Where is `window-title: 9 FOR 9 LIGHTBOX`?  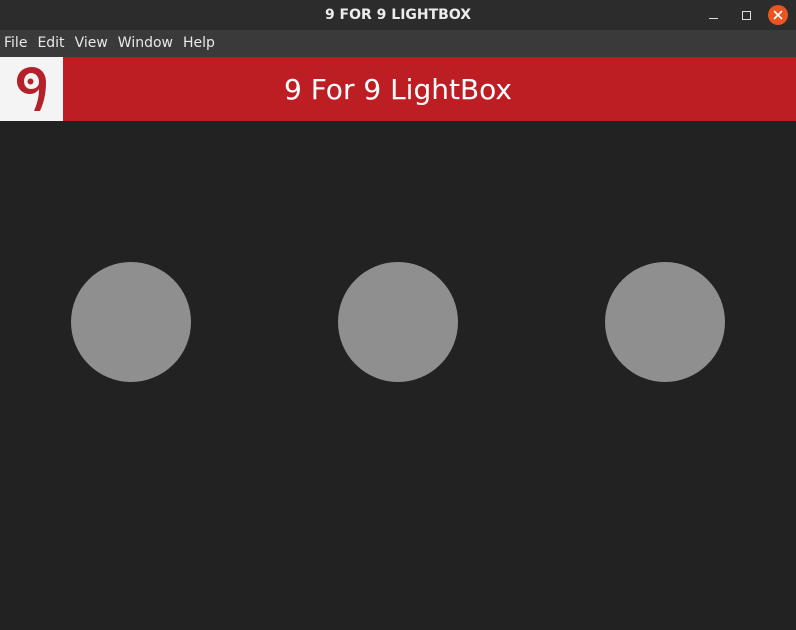
window-title: 9 FOR 9 LIGHTBOX is located at coordinates (398, 15).